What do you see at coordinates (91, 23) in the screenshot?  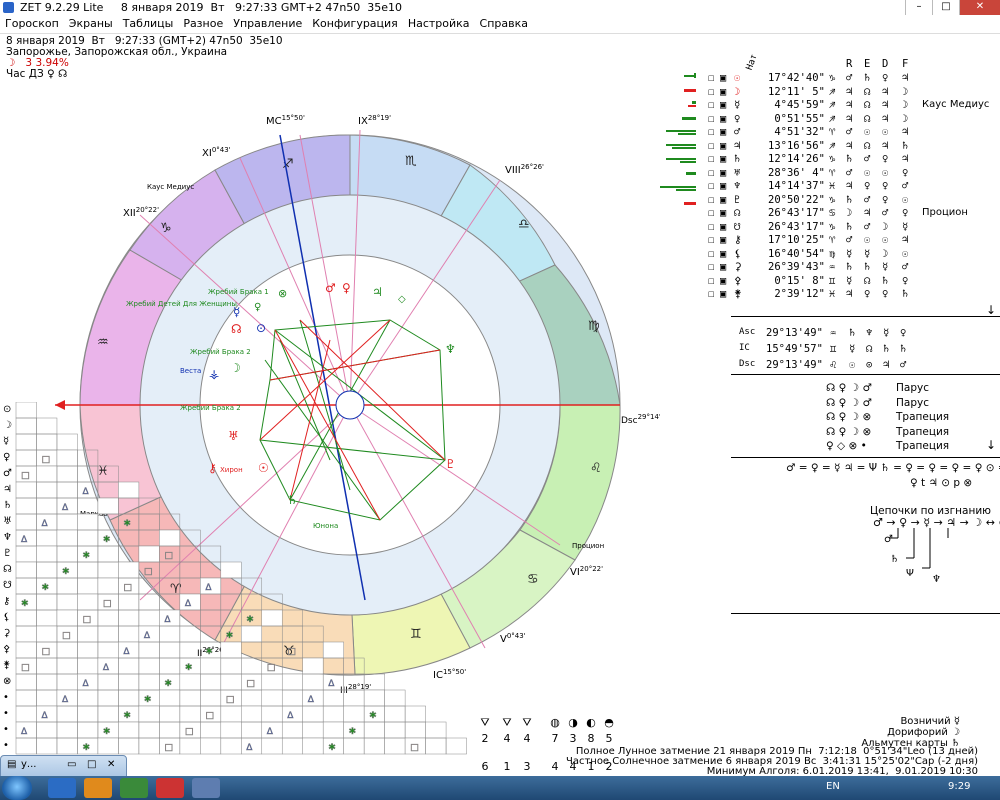 I see `menu-screens: Экраны` at bounding box center [91, 23].